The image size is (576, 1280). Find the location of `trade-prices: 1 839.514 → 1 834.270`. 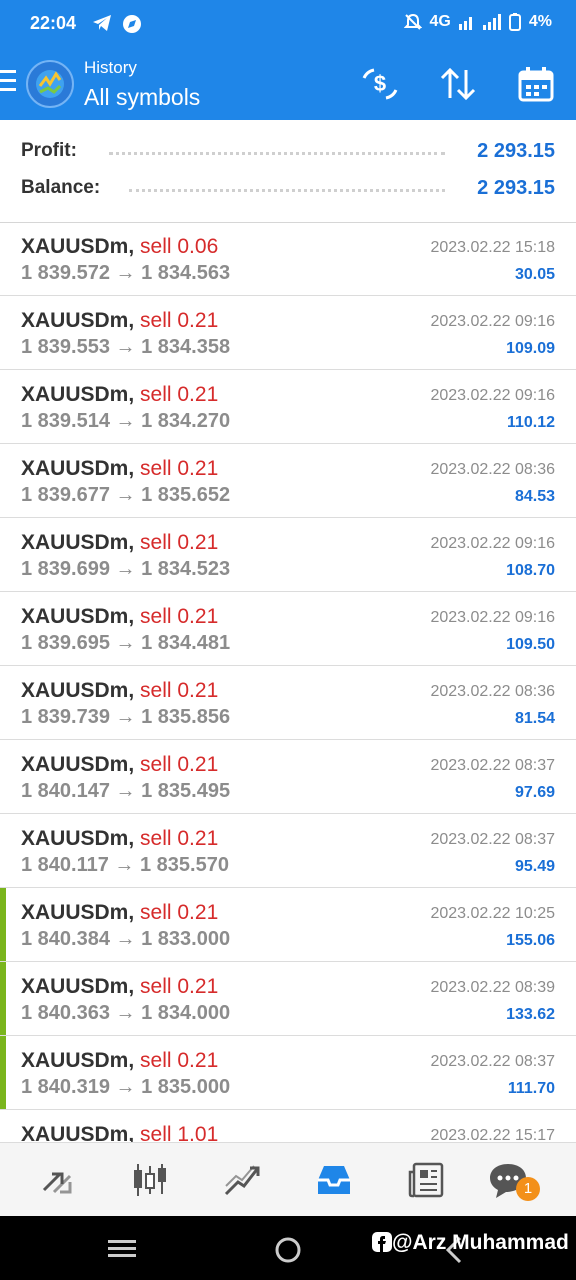

trade-prices: 1 839.514 → 1 834.270 is located at coordinates (126, 421).